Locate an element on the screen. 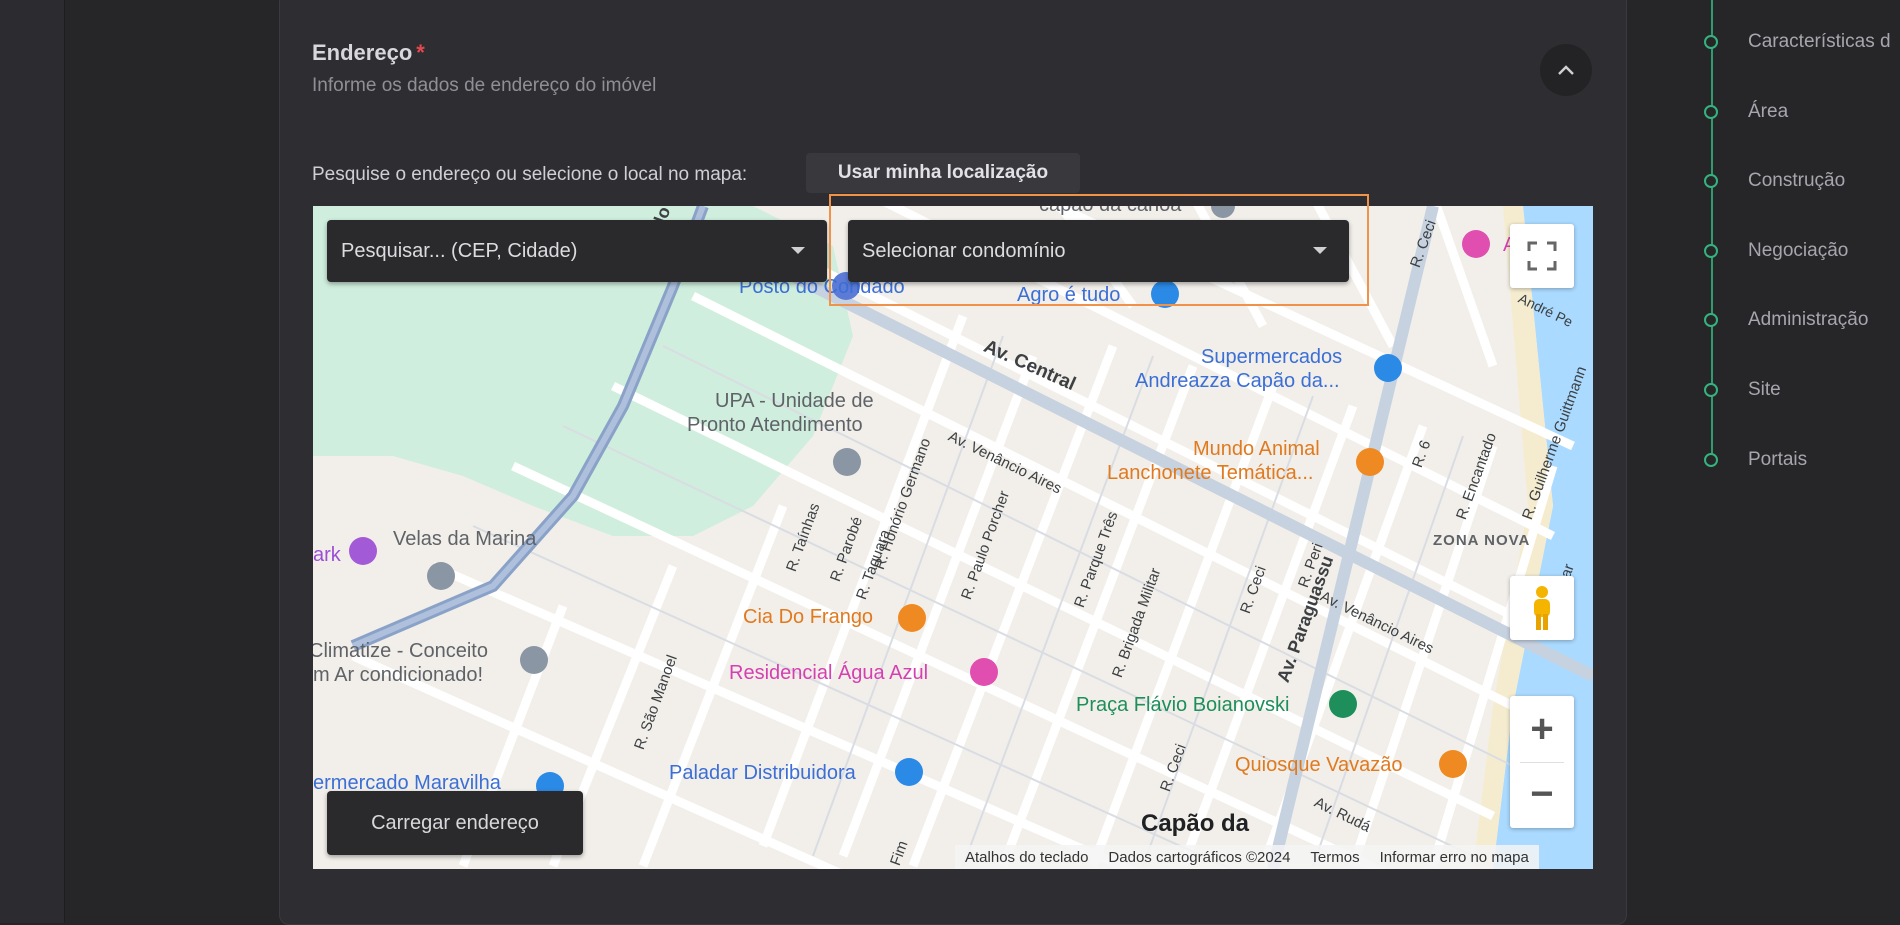  fullscreen-button is located at coordinates (1542, 256).